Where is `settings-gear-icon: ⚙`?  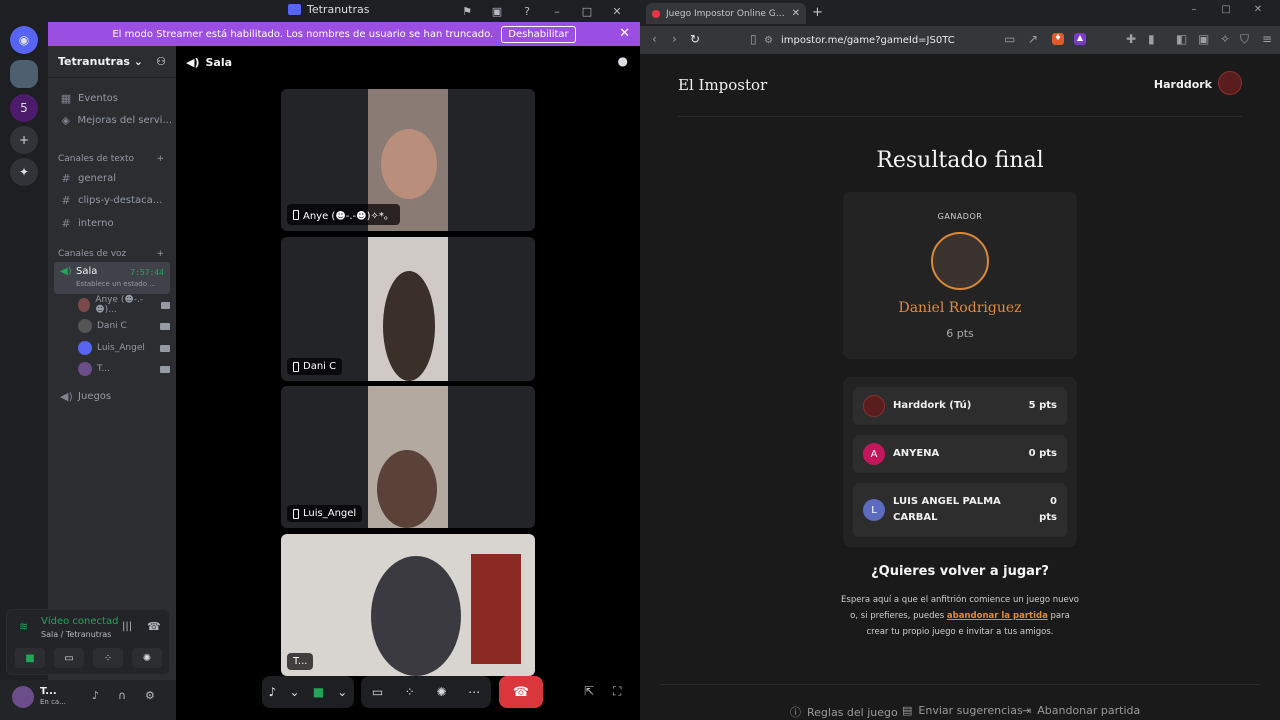 settings-gear-icon: ⚙ is located at coordinates (150, 695).